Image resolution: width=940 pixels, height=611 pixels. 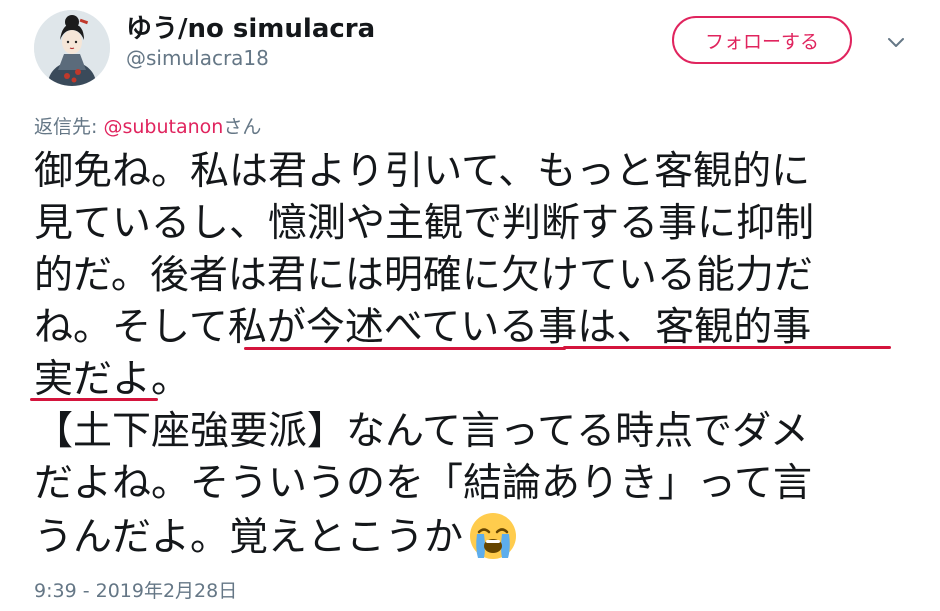 What do you see at coordinates (762, 40) in the screenshot?
I see `follow-button: フォローする` at bounding box center [762, 40].